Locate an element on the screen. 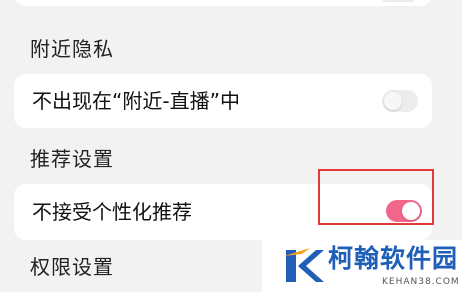 This screenshot has width=462, height=292. highlight-annotation-box is located at coordinates (376, 197).